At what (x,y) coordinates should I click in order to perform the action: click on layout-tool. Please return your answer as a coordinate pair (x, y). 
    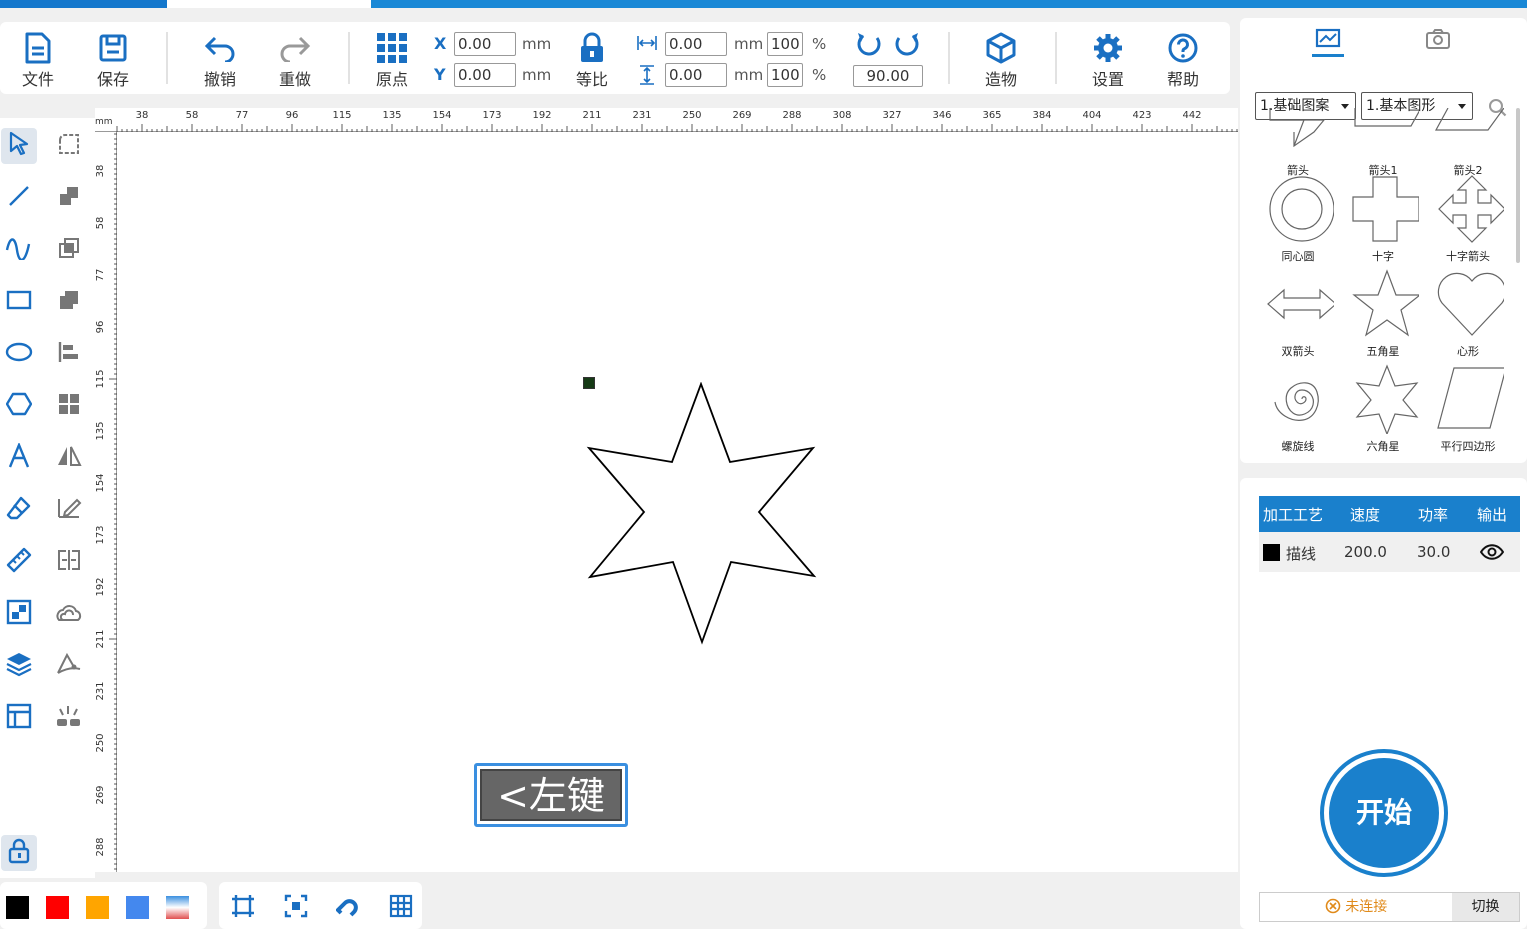
    Looking at the image, I should click on (19, 718).